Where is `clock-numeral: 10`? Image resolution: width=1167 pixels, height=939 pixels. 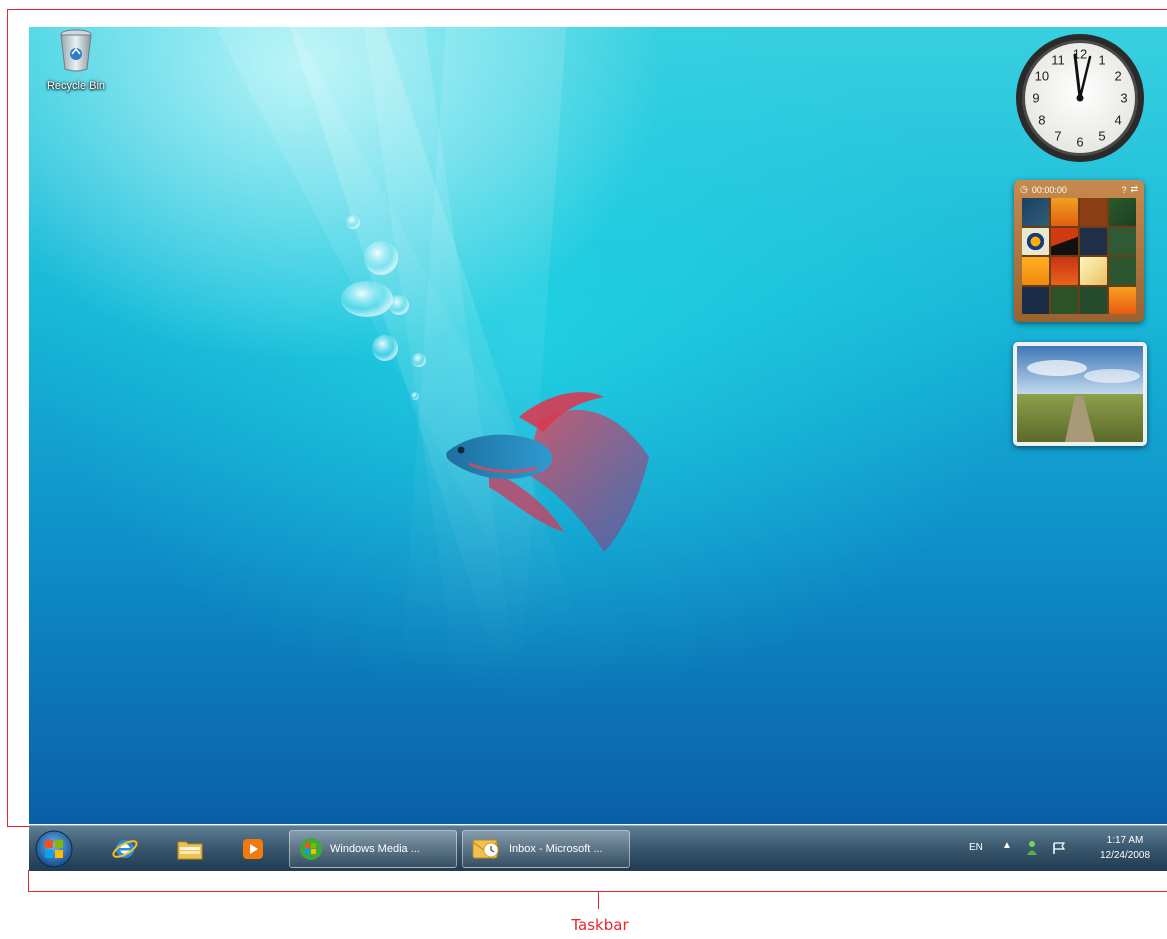
clock-numeral: 10 is located at coordinates (1042, 76).